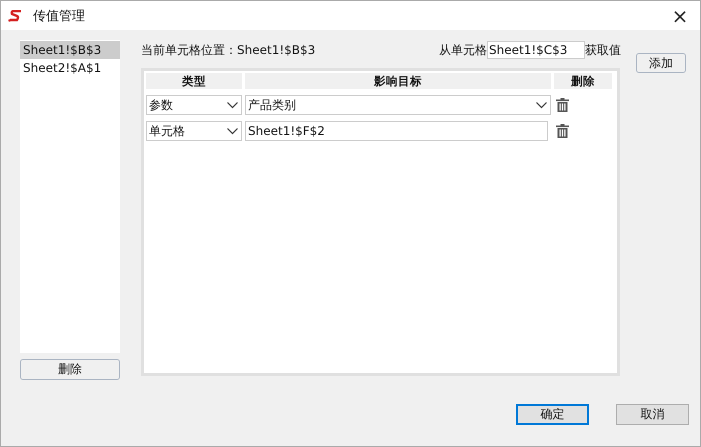 The image size is (701, 447). I want to click on window-title: 传值管理, so click(59, 16).